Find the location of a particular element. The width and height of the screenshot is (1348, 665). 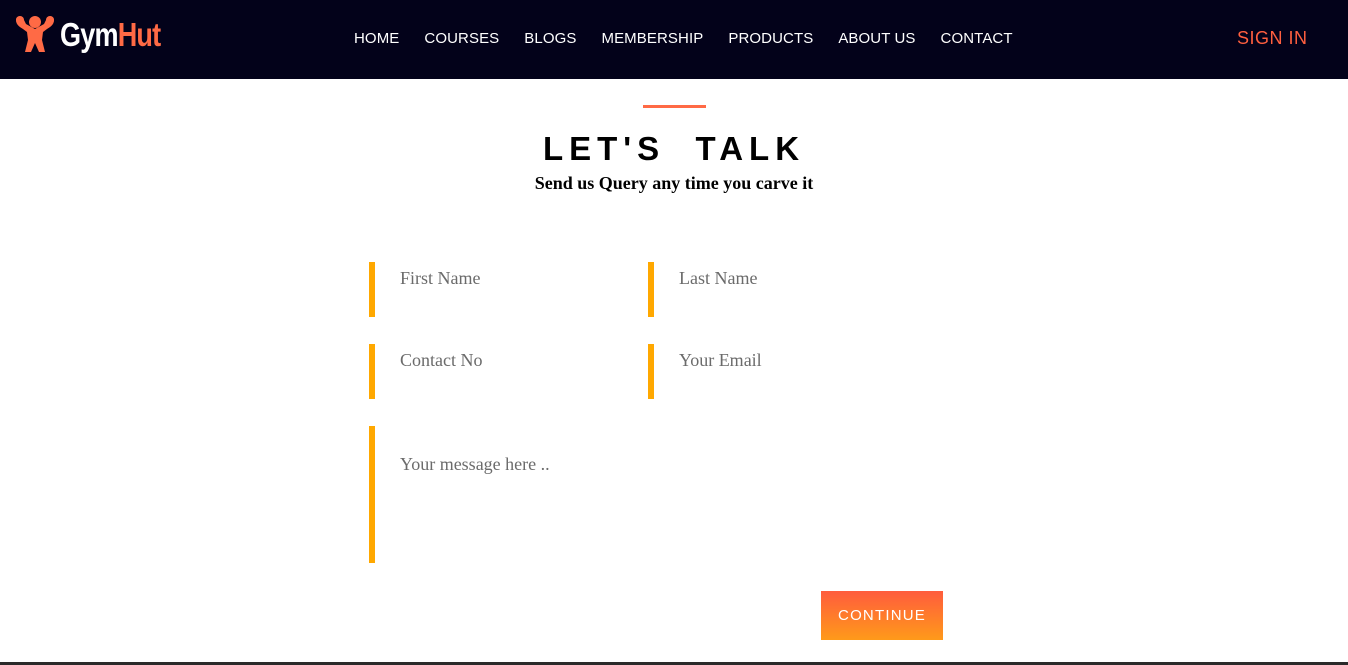

nav-contact: CONTACT is located at coordinates (977, 38).